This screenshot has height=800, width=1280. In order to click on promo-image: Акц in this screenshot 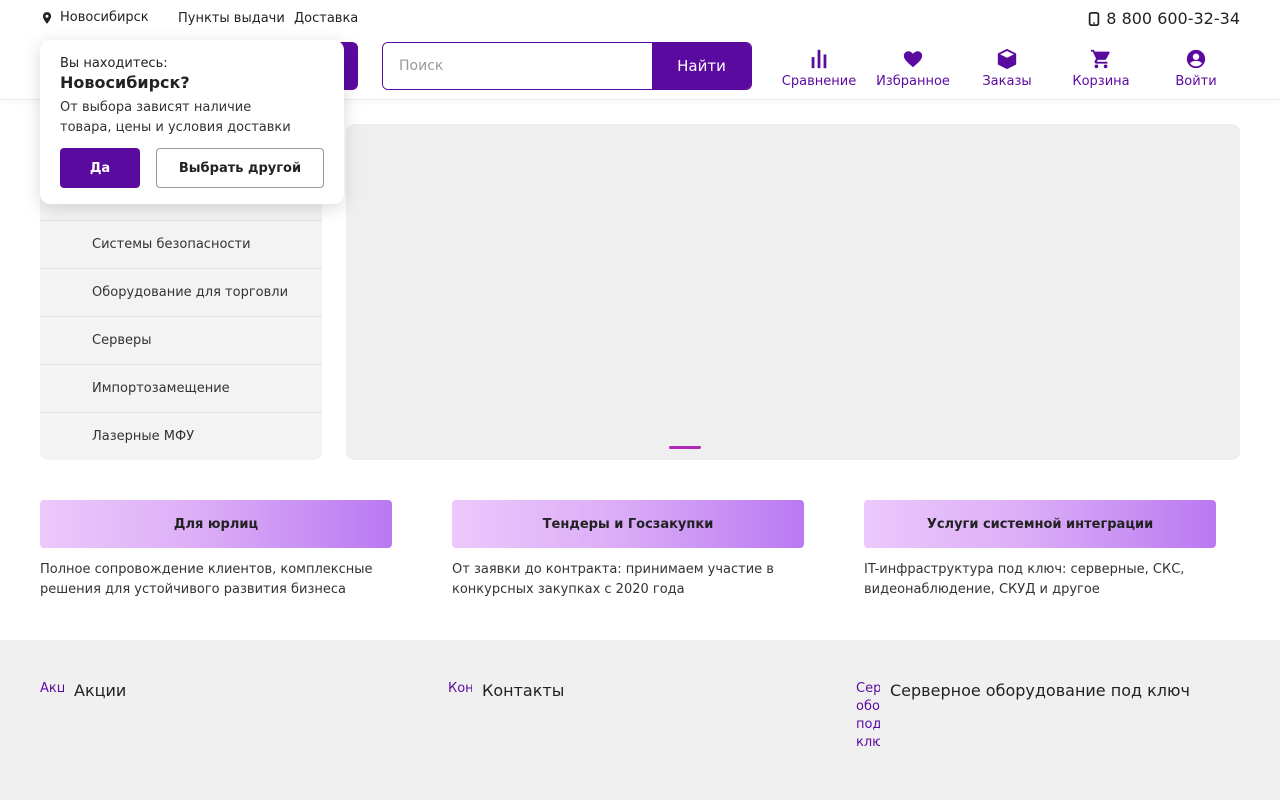, I will do `click(52, 688)`.